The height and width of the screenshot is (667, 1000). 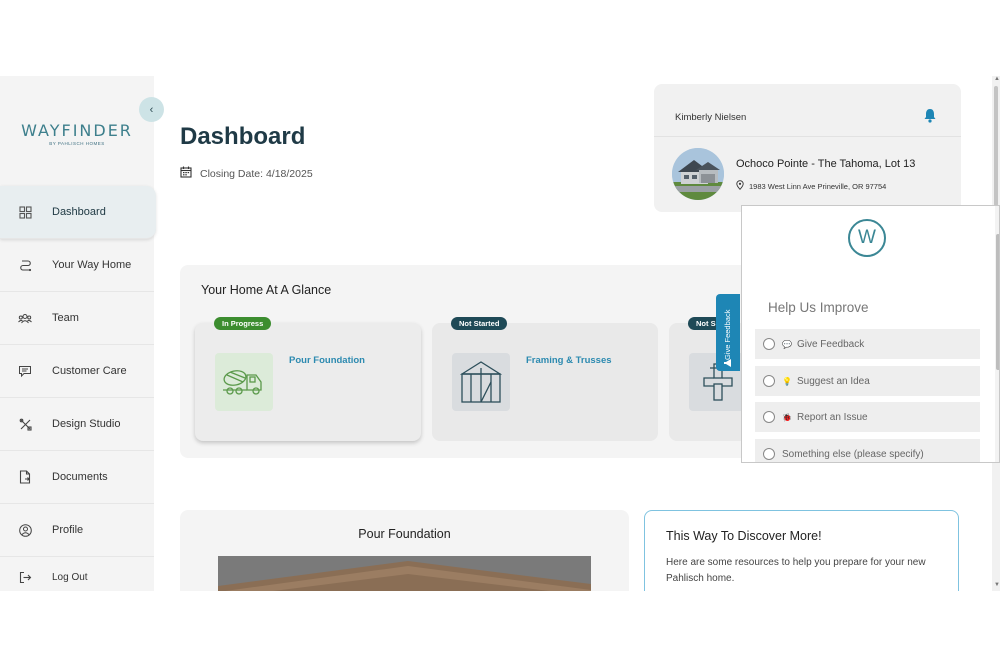 I want to click on logout-icon, so click(x=25, y=577).